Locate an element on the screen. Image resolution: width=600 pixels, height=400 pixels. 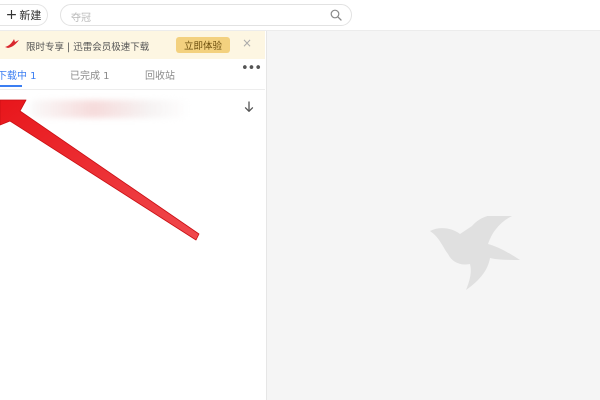
search-icon is located at coordinates (336, 15).